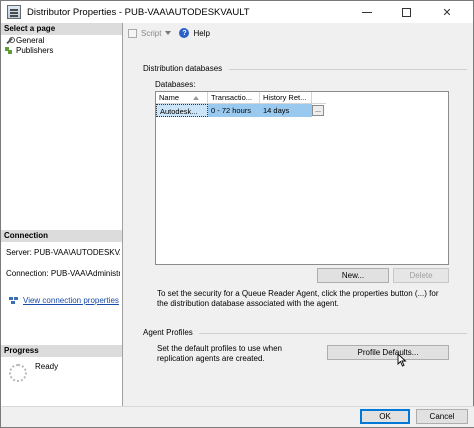  I want to click on maximize-icon, so click(406, 12).